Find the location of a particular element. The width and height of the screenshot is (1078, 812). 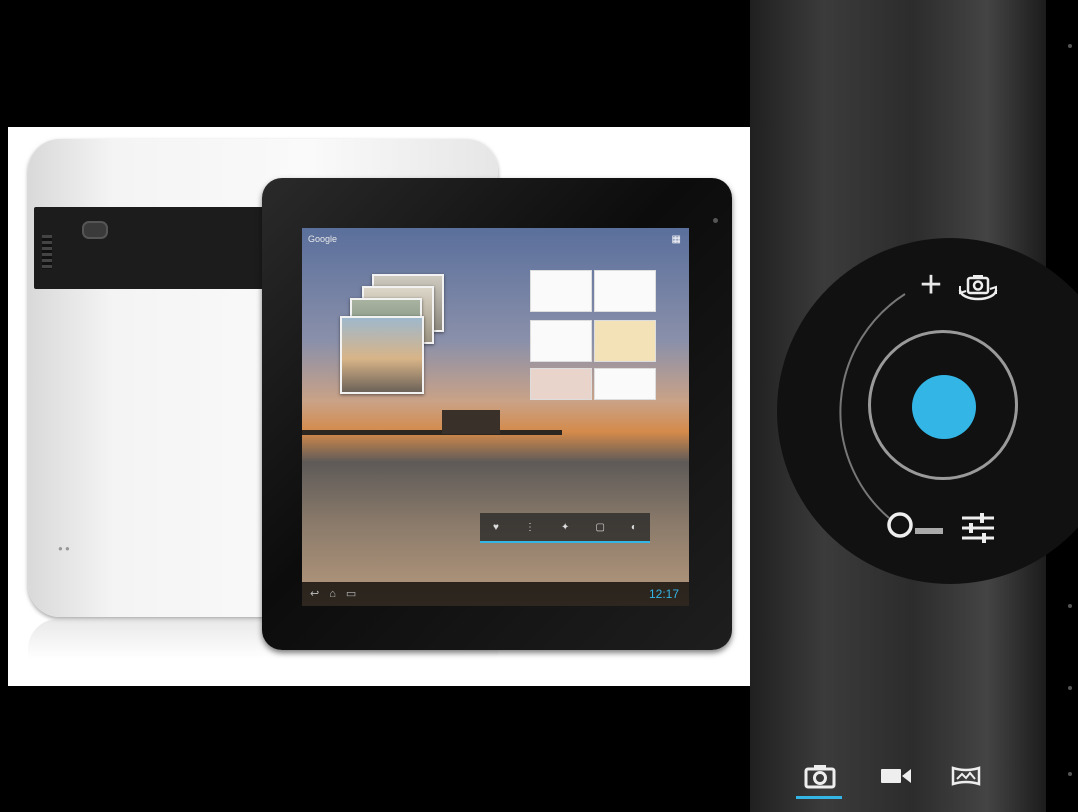

mode-photo-button is located at coordinates (820, 776).